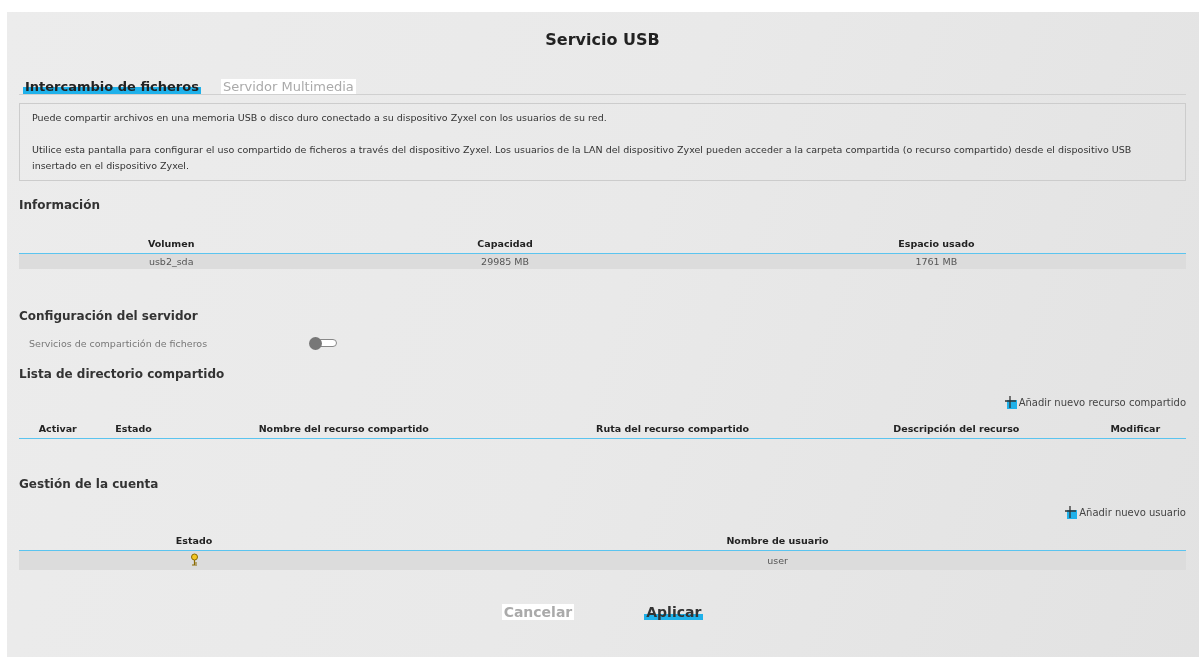 Image resolution: width=1199 pixels, height=657 pixels. Describe the element at coordinates (89, 484) in the screenshot. I see `section-heading: Gestión de la cuenta` at that location.